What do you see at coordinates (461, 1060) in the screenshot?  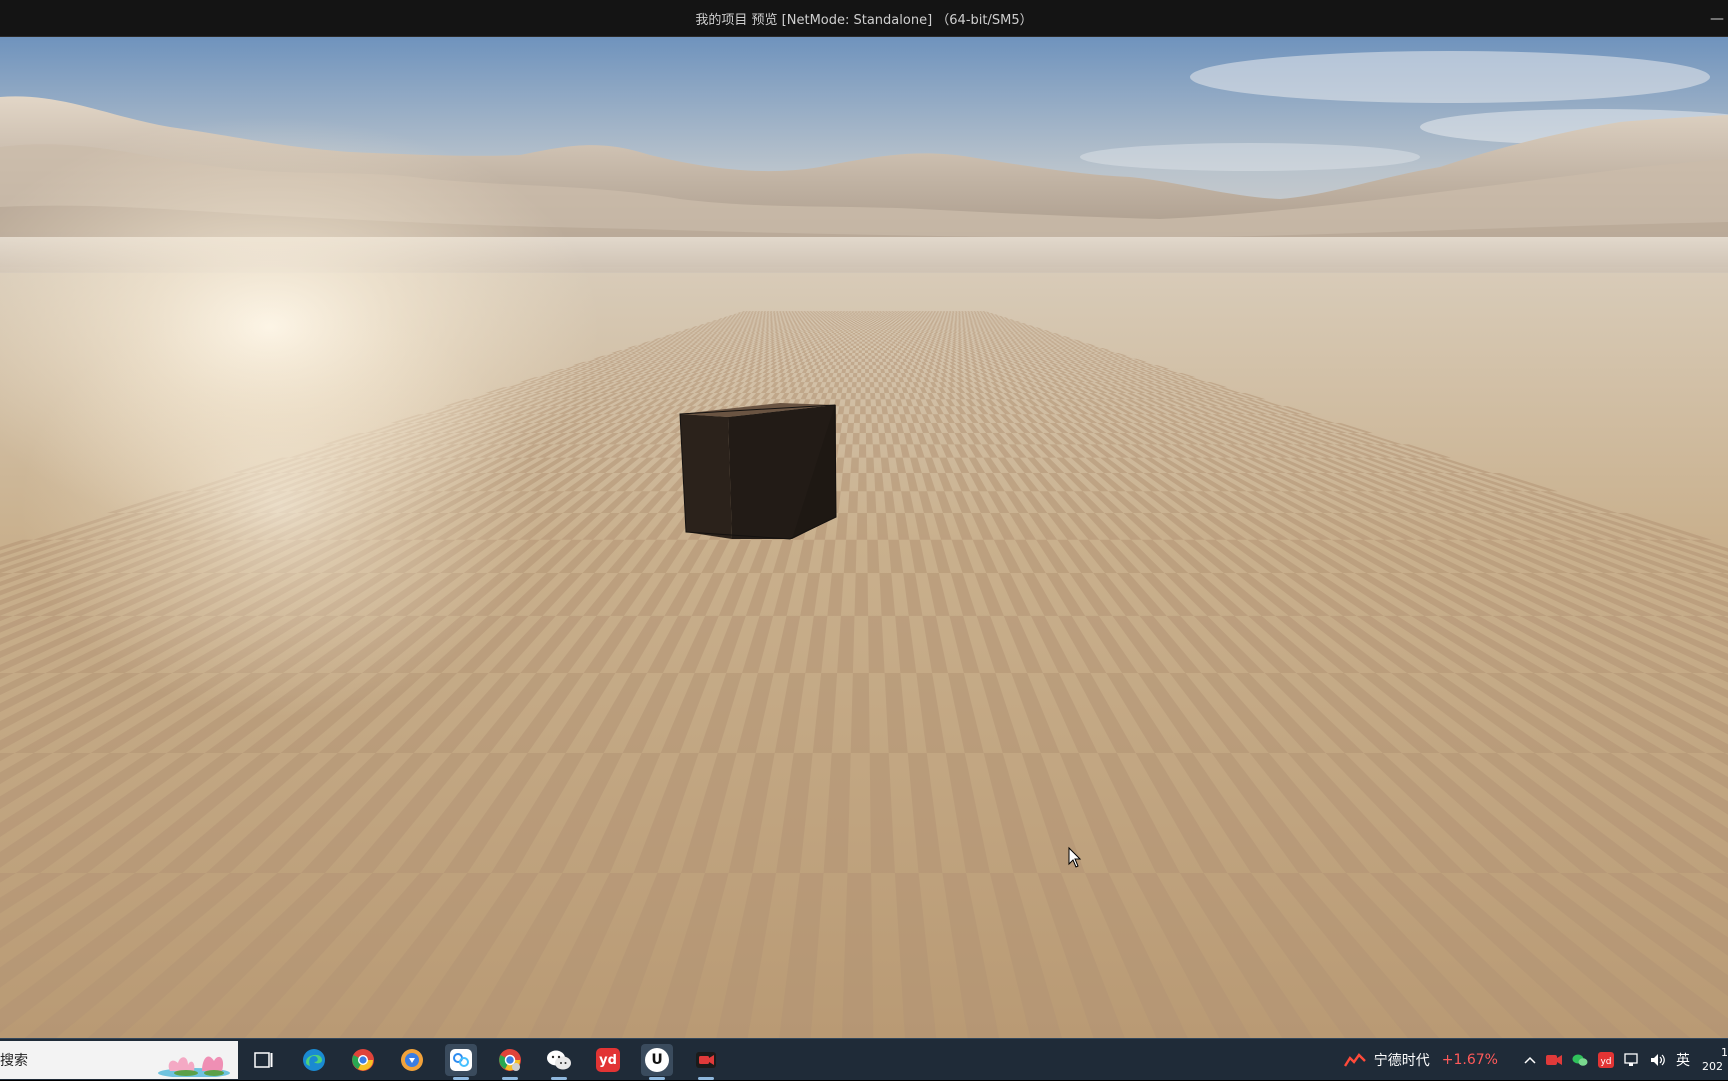 I see `baidu-netdisk-icon` at bounding box center [461, 1060].